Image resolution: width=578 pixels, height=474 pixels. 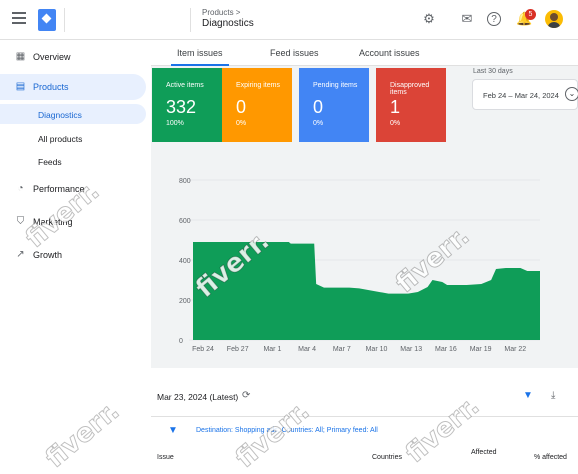 I want to click on date-range-button: Feb 24 – Mar 24, 2024 ⌄, so click(x=525, y=94).